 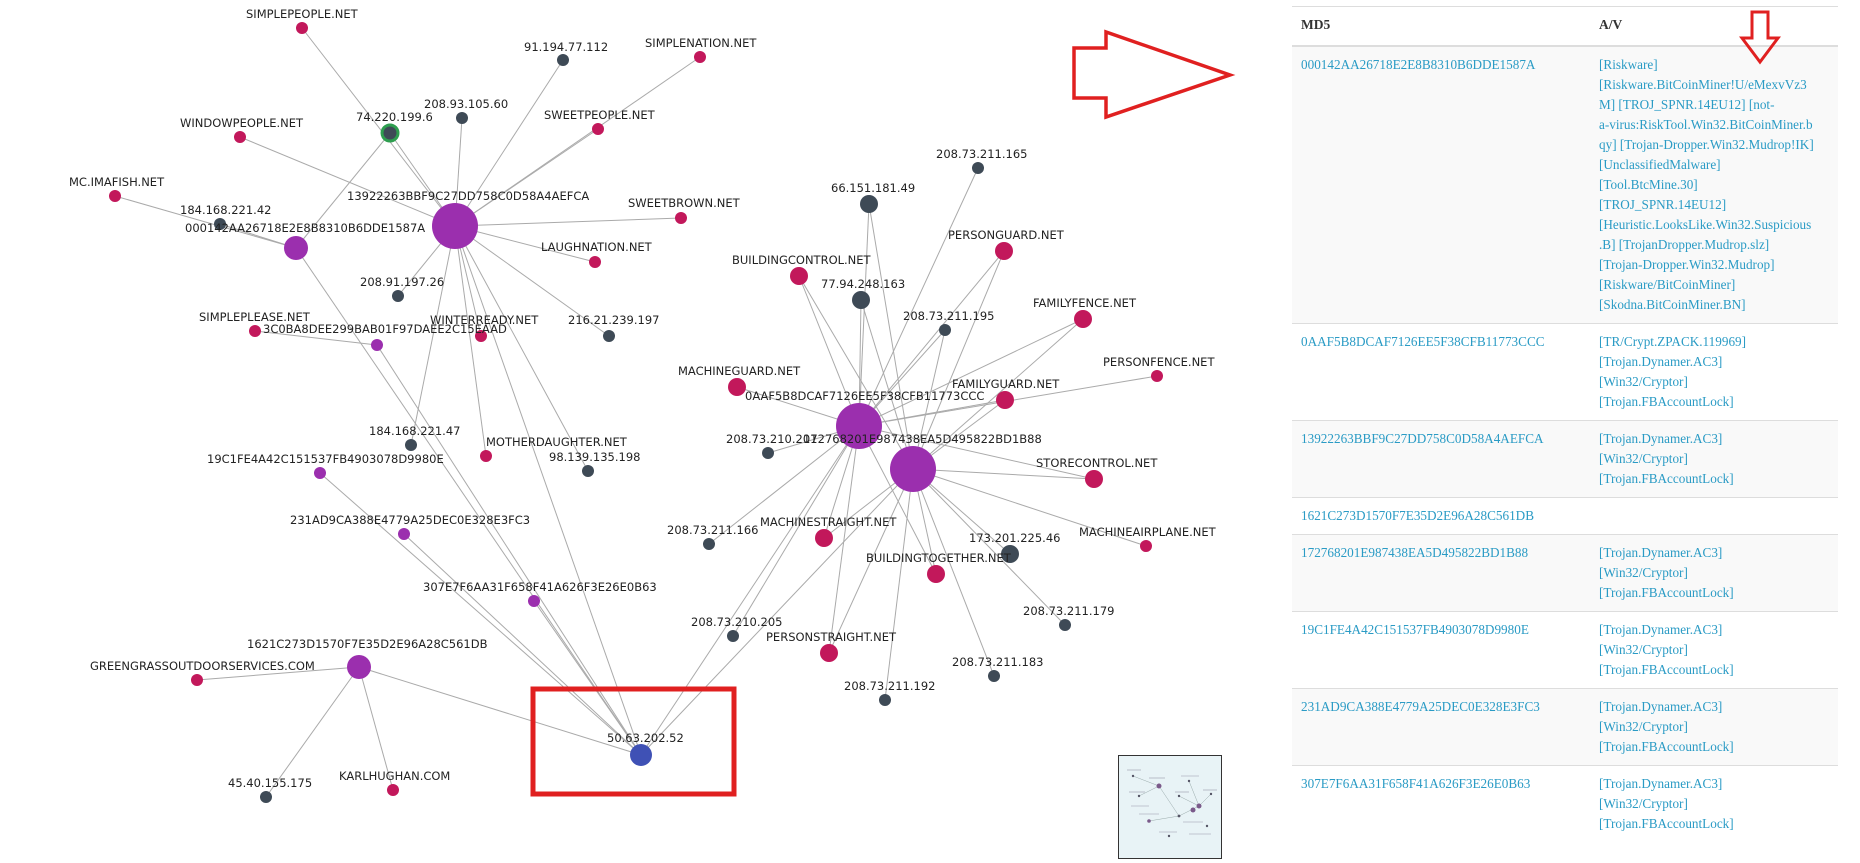 What do you see at coordinates (594, 463) in the screenshot?
I see `graph-node: 98.139.135.198` at bounding box center [594, 463].